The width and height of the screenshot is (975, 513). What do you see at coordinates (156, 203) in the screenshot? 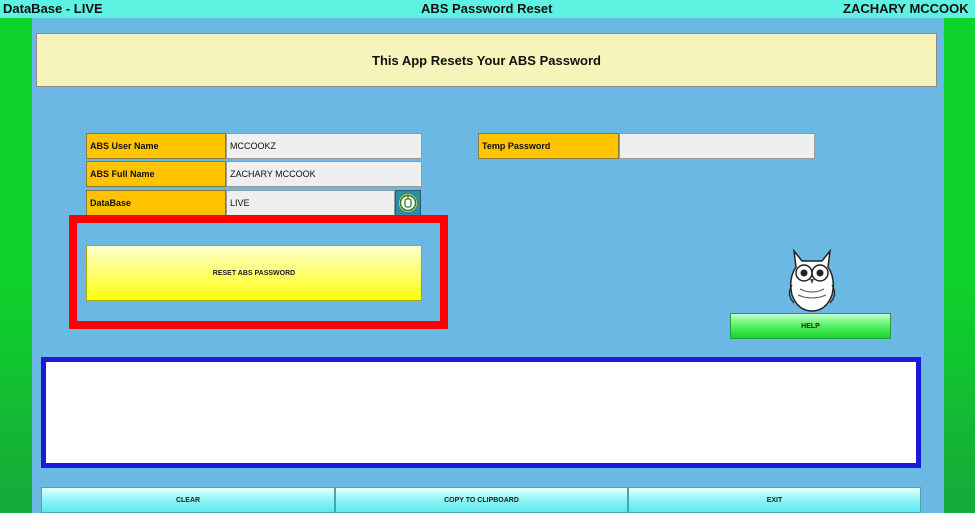
I see `database-label: DataBase` at bounding box center [156, 203].